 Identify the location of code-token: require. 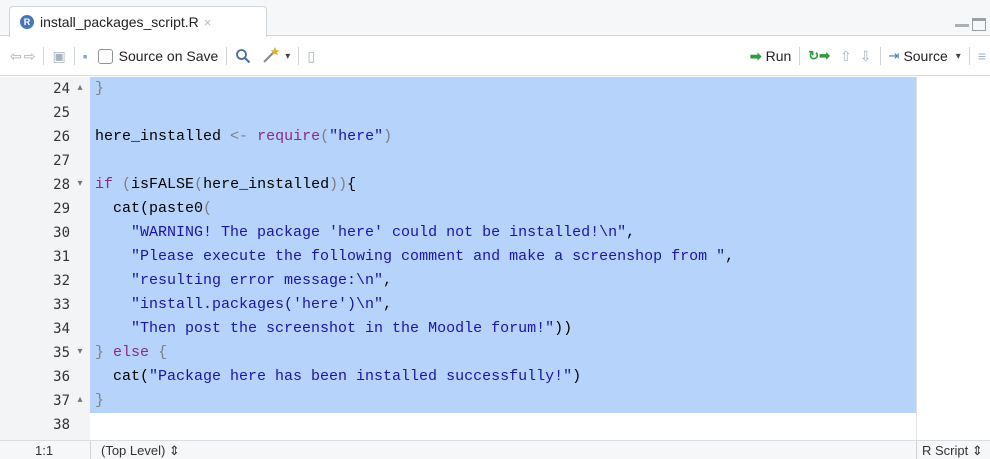
(289, 136).